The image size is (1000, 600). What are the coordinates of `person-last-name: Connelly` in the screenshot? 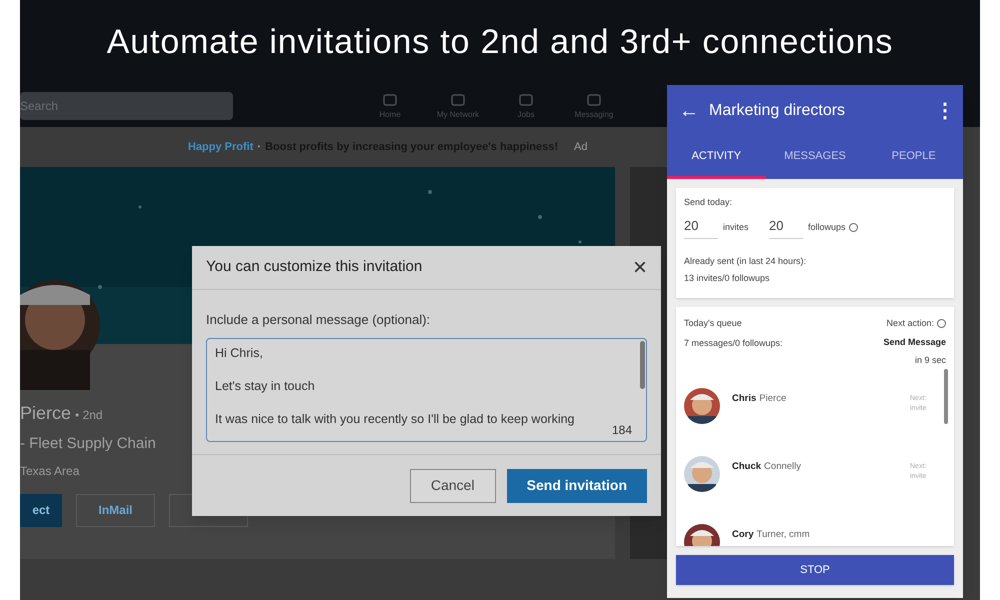 It's located at (783, 467).